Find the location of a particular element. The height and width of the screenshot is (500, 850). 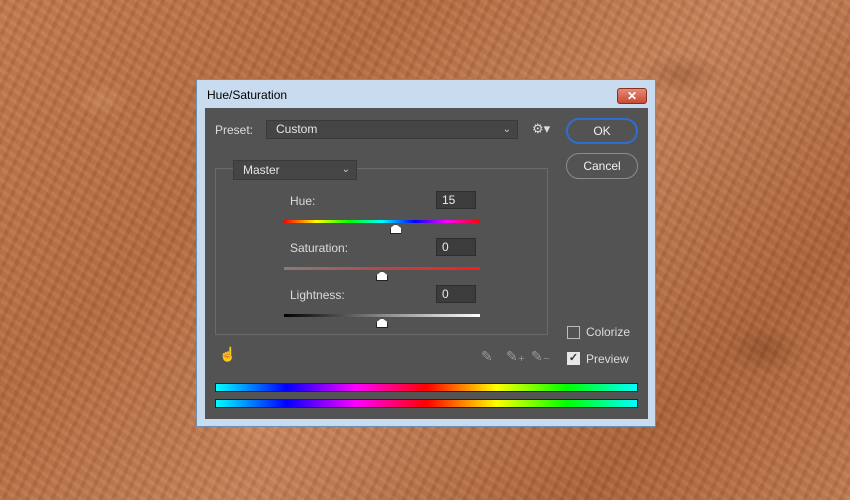

dialog-title: Hue/Saturation is located at coordinates (247, 95).